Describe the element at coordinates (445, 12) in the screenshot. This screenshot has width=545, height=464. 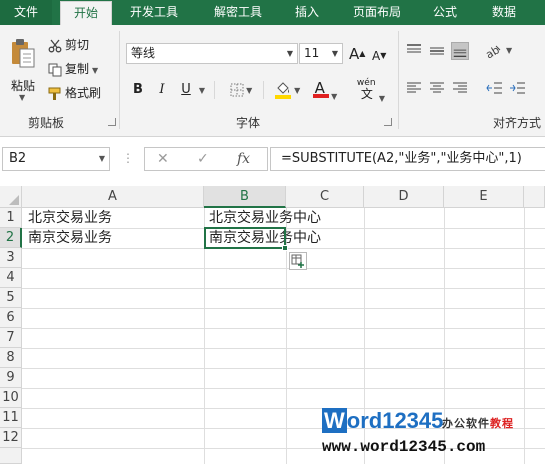
I see `tab-formulas: 公式` at that location.